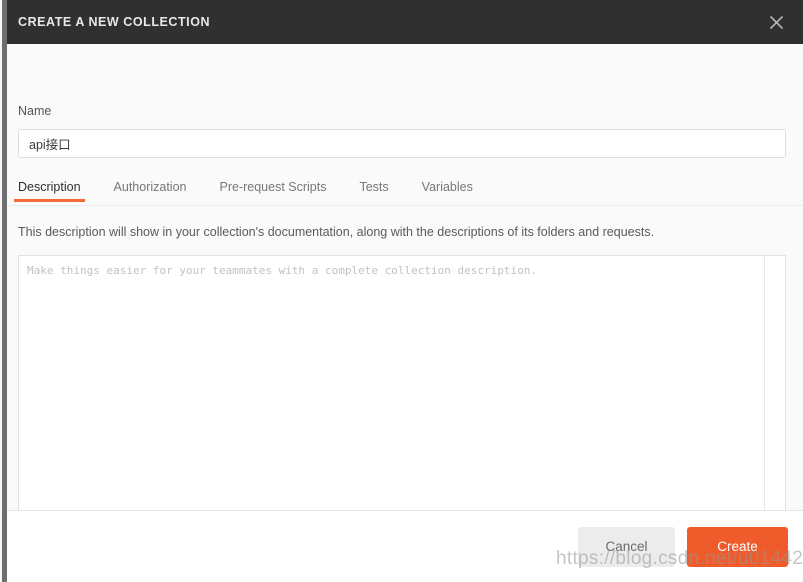 The width and height of the screenshot is (803, 582). What do you see at coordinates (150, 188) in the screenshot?
I see `tab-authorization: Authorization` at bounding box center [150, 188].